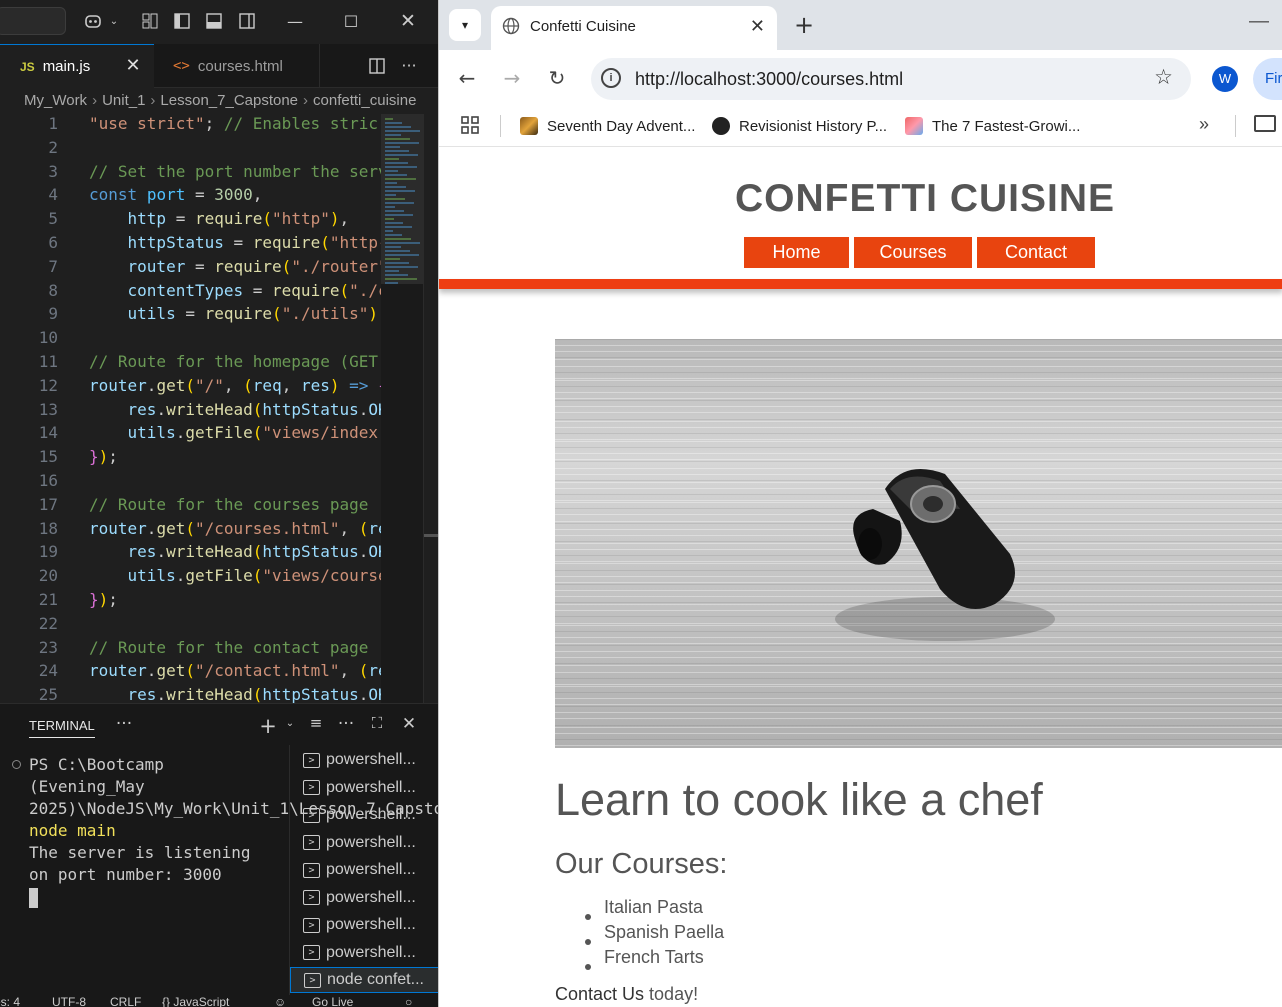 The width and height of the screenshot is (1282, 1007). What do you see at coordinates (408, 1001) in the screenshot?
I see `notifications-icon: ○` at bounding box center [408, 1001].